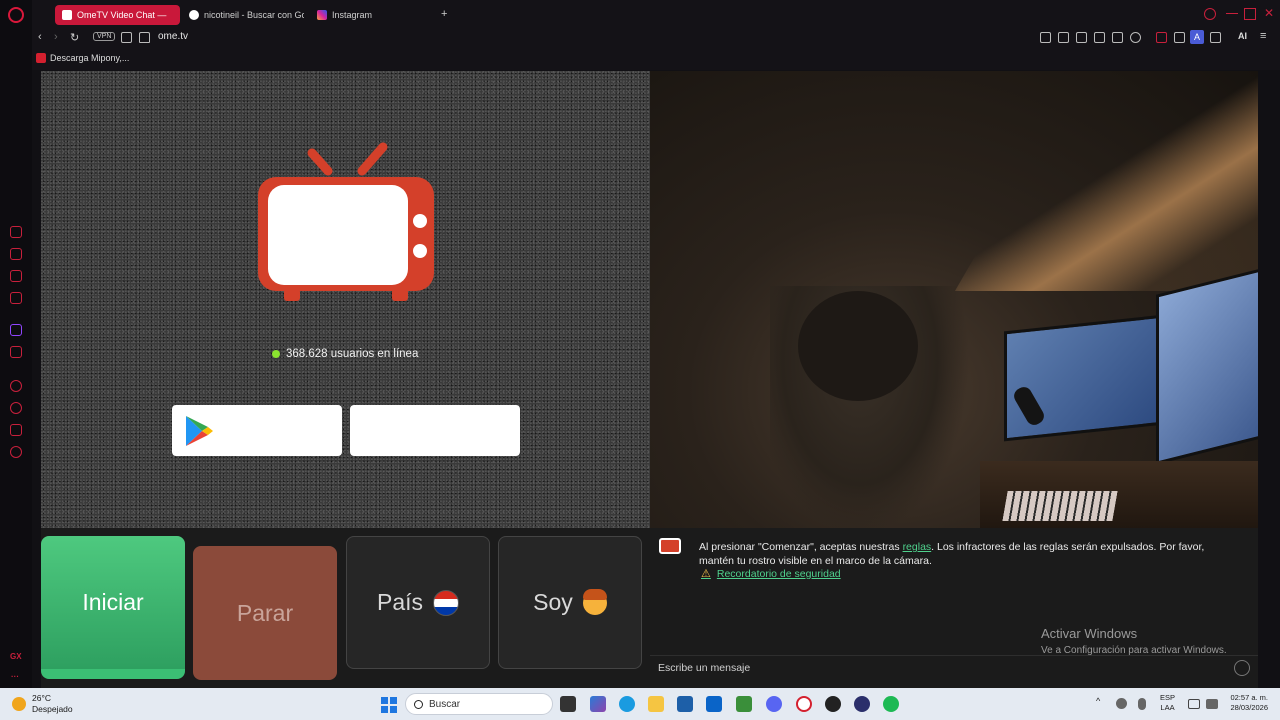 The width and height of the screenshot is (1280, 720). Describe the element at coordinates (1142, 704) in the screenshot. I see `microphone-tray-icon` at that location.